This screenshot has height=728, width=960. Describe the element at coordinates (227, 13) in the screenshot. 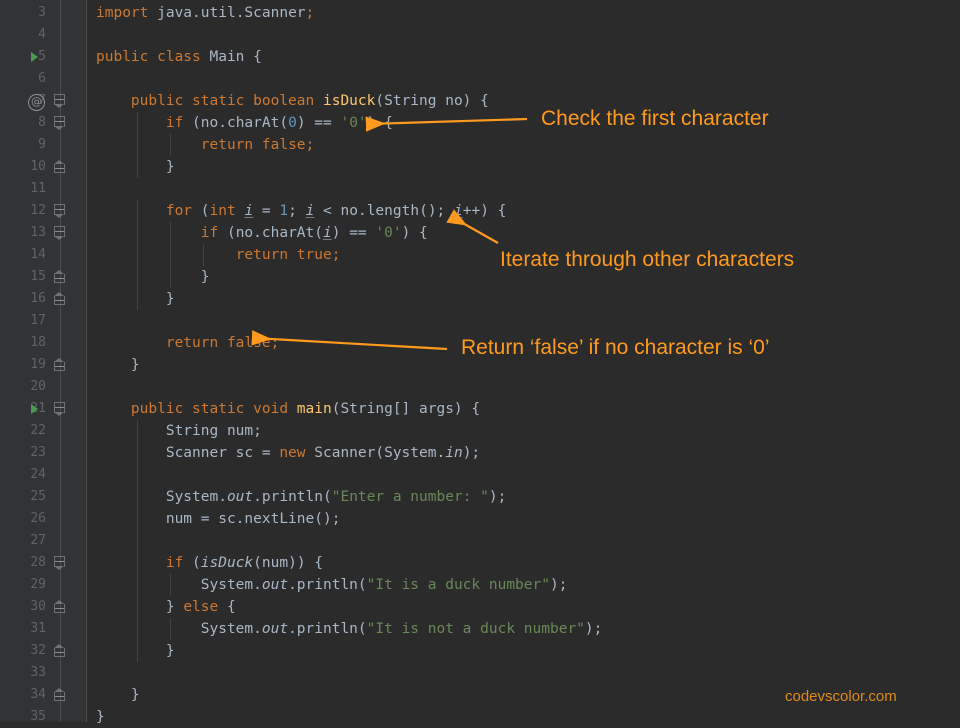

I see `code-token: java.util.Scanner` at that location.